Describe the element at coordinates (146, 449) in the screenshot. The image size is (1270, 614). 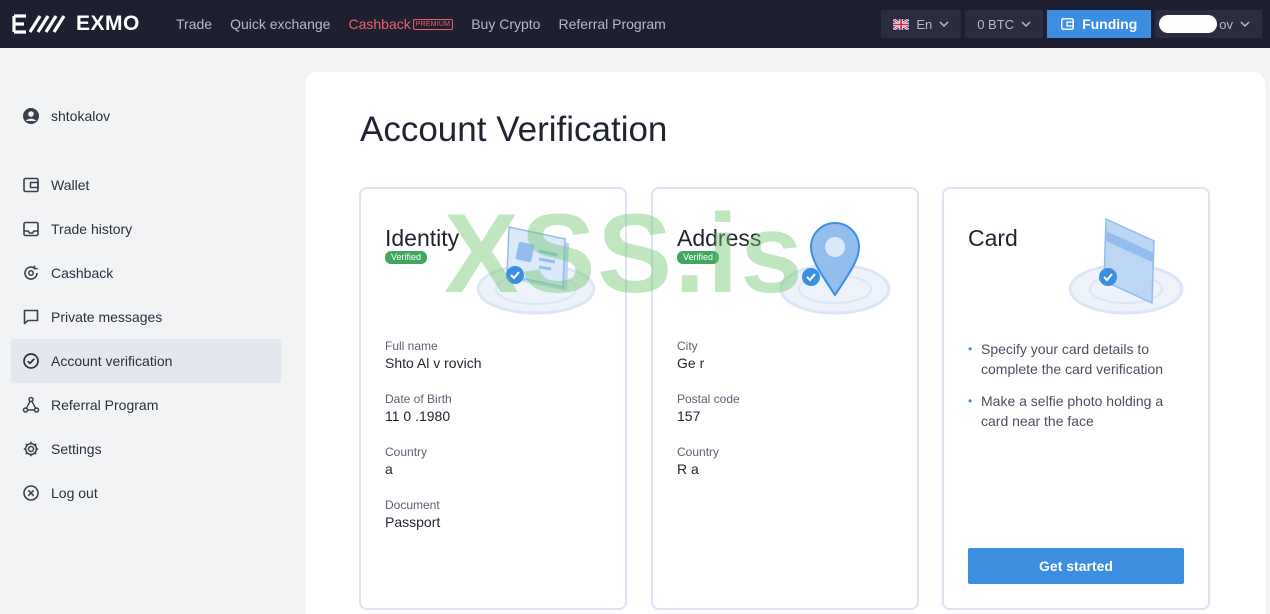
I see `sidebar-item-settings: Settings` at that location.